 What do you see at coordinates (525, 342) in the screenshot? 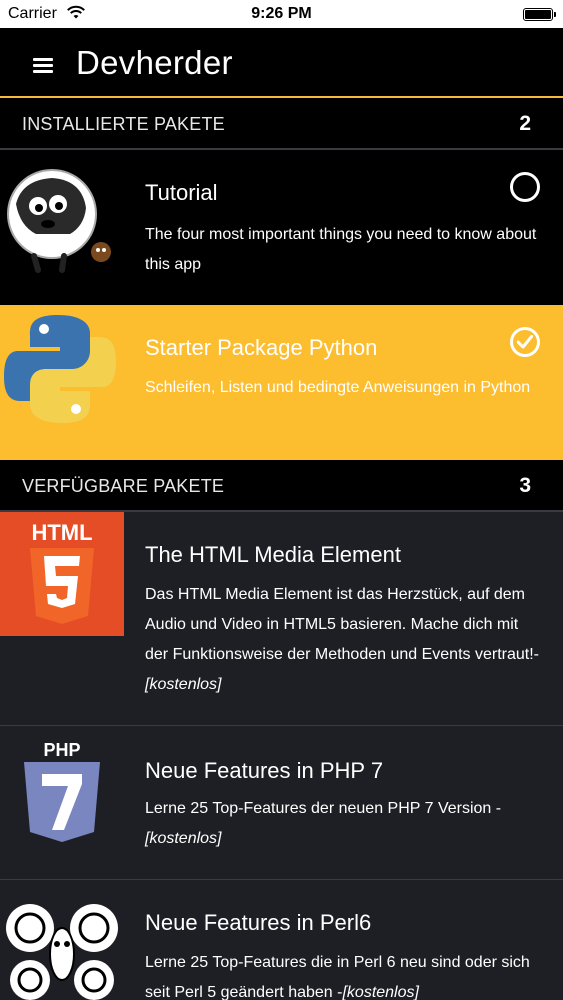
I see `completed-check-icon` at bounding box center [525, 342].